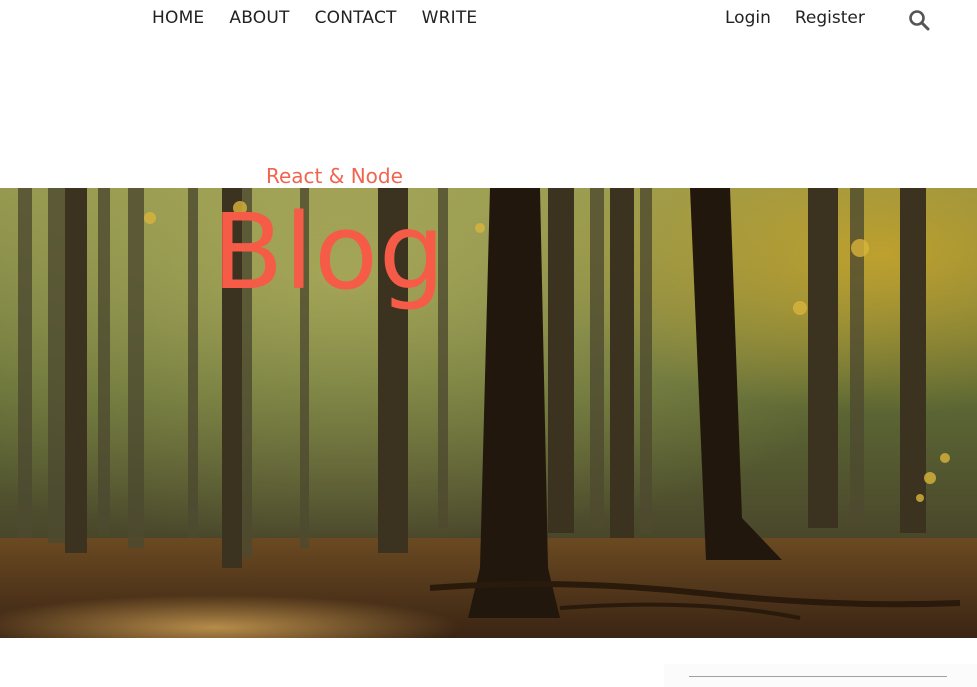 Image resolution: width=977 pixels, height=687 pixels. What do you see at coordinates (334, 176) in the screenshot?
I see `header-subtitle: React & Node` at bounding box center [334, 176].